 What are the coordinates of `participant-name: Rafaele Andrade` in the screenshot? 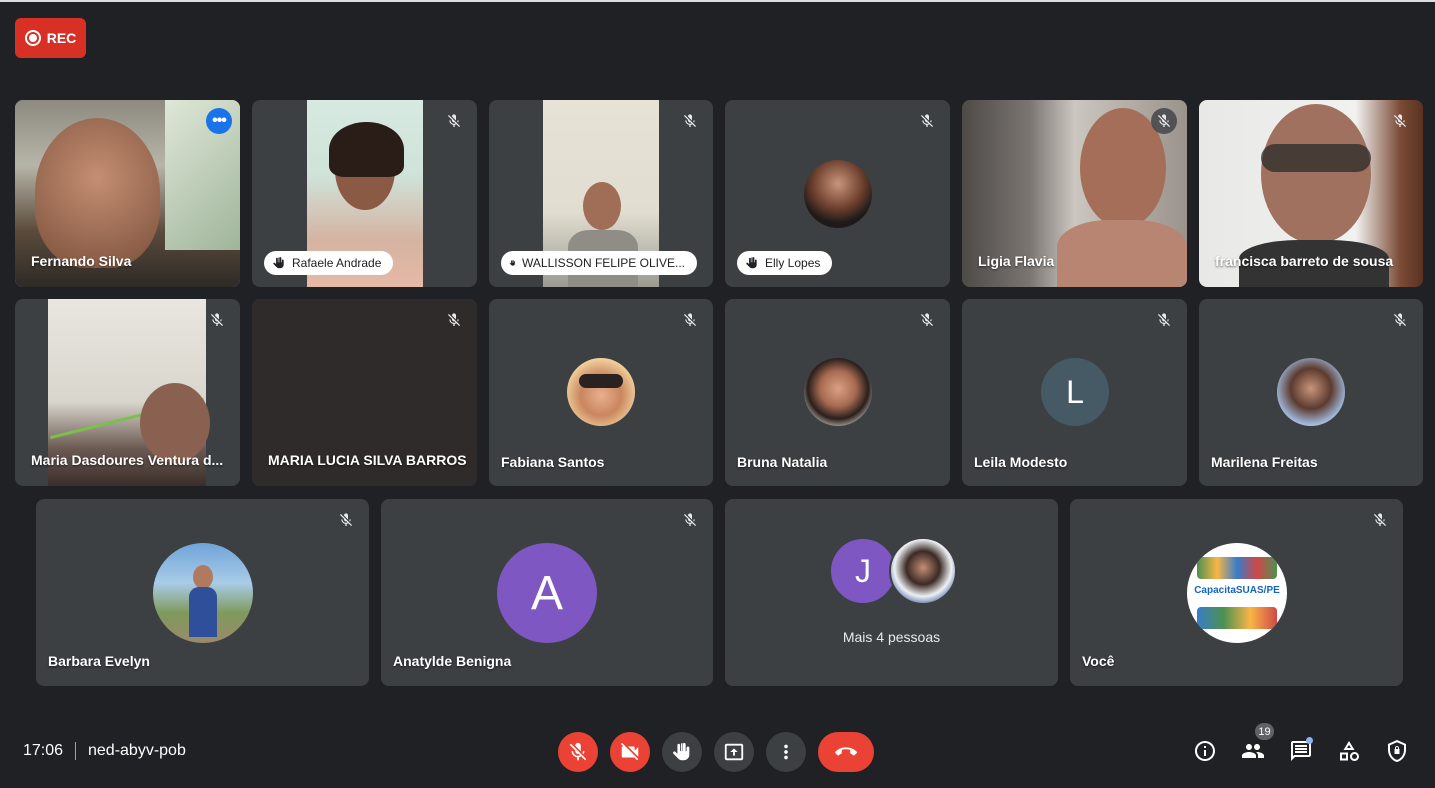 It's located at (337, 263).